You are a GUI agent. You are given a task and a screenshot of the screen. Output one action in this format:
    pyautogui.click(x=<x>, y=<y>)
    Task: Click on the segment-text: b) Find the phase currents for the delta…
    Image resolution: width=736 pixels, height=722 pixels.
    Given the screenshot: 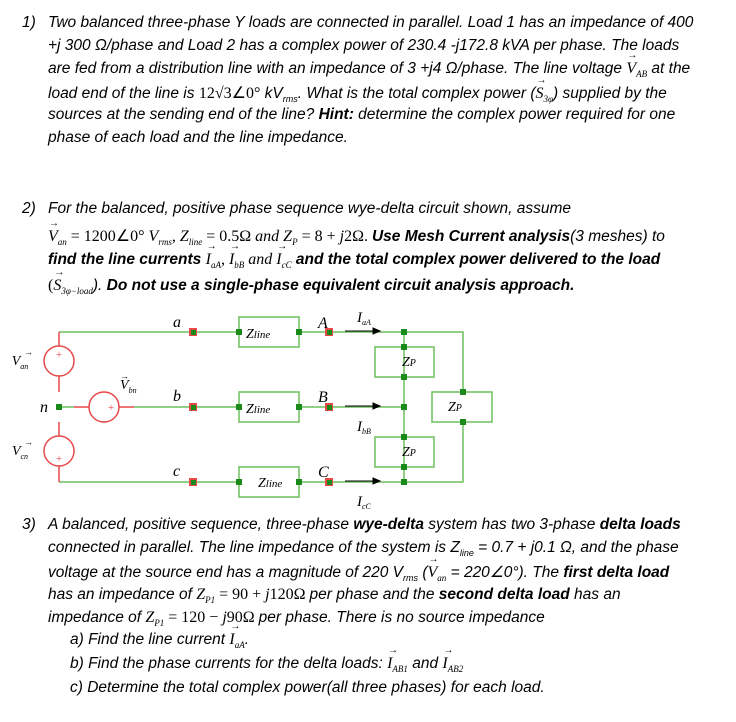 What is the action you would take?
    pyautogui.click(x=229, y=663)
    